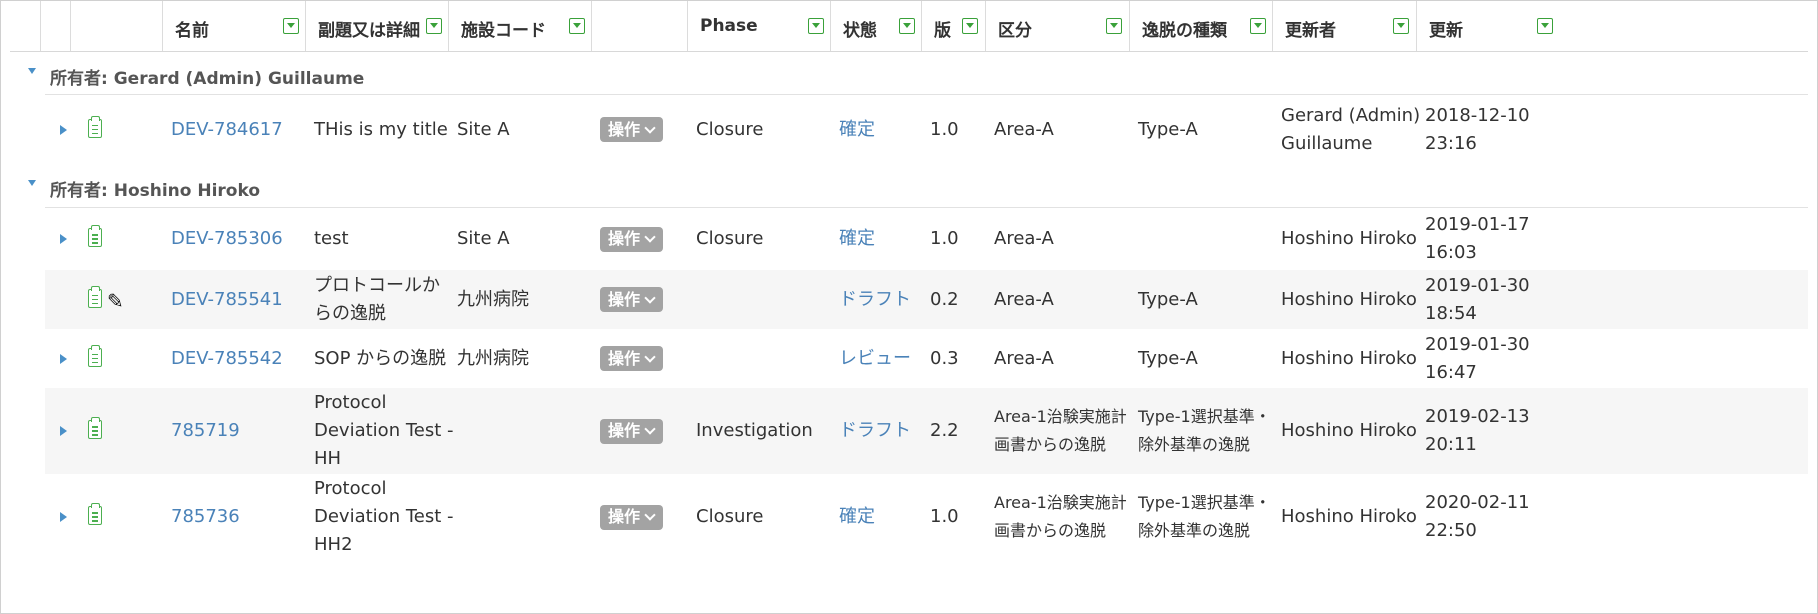 This screenshot has width=1818, height=614. I want to click on header-updated-by: 更新者, so click(1344, 26).